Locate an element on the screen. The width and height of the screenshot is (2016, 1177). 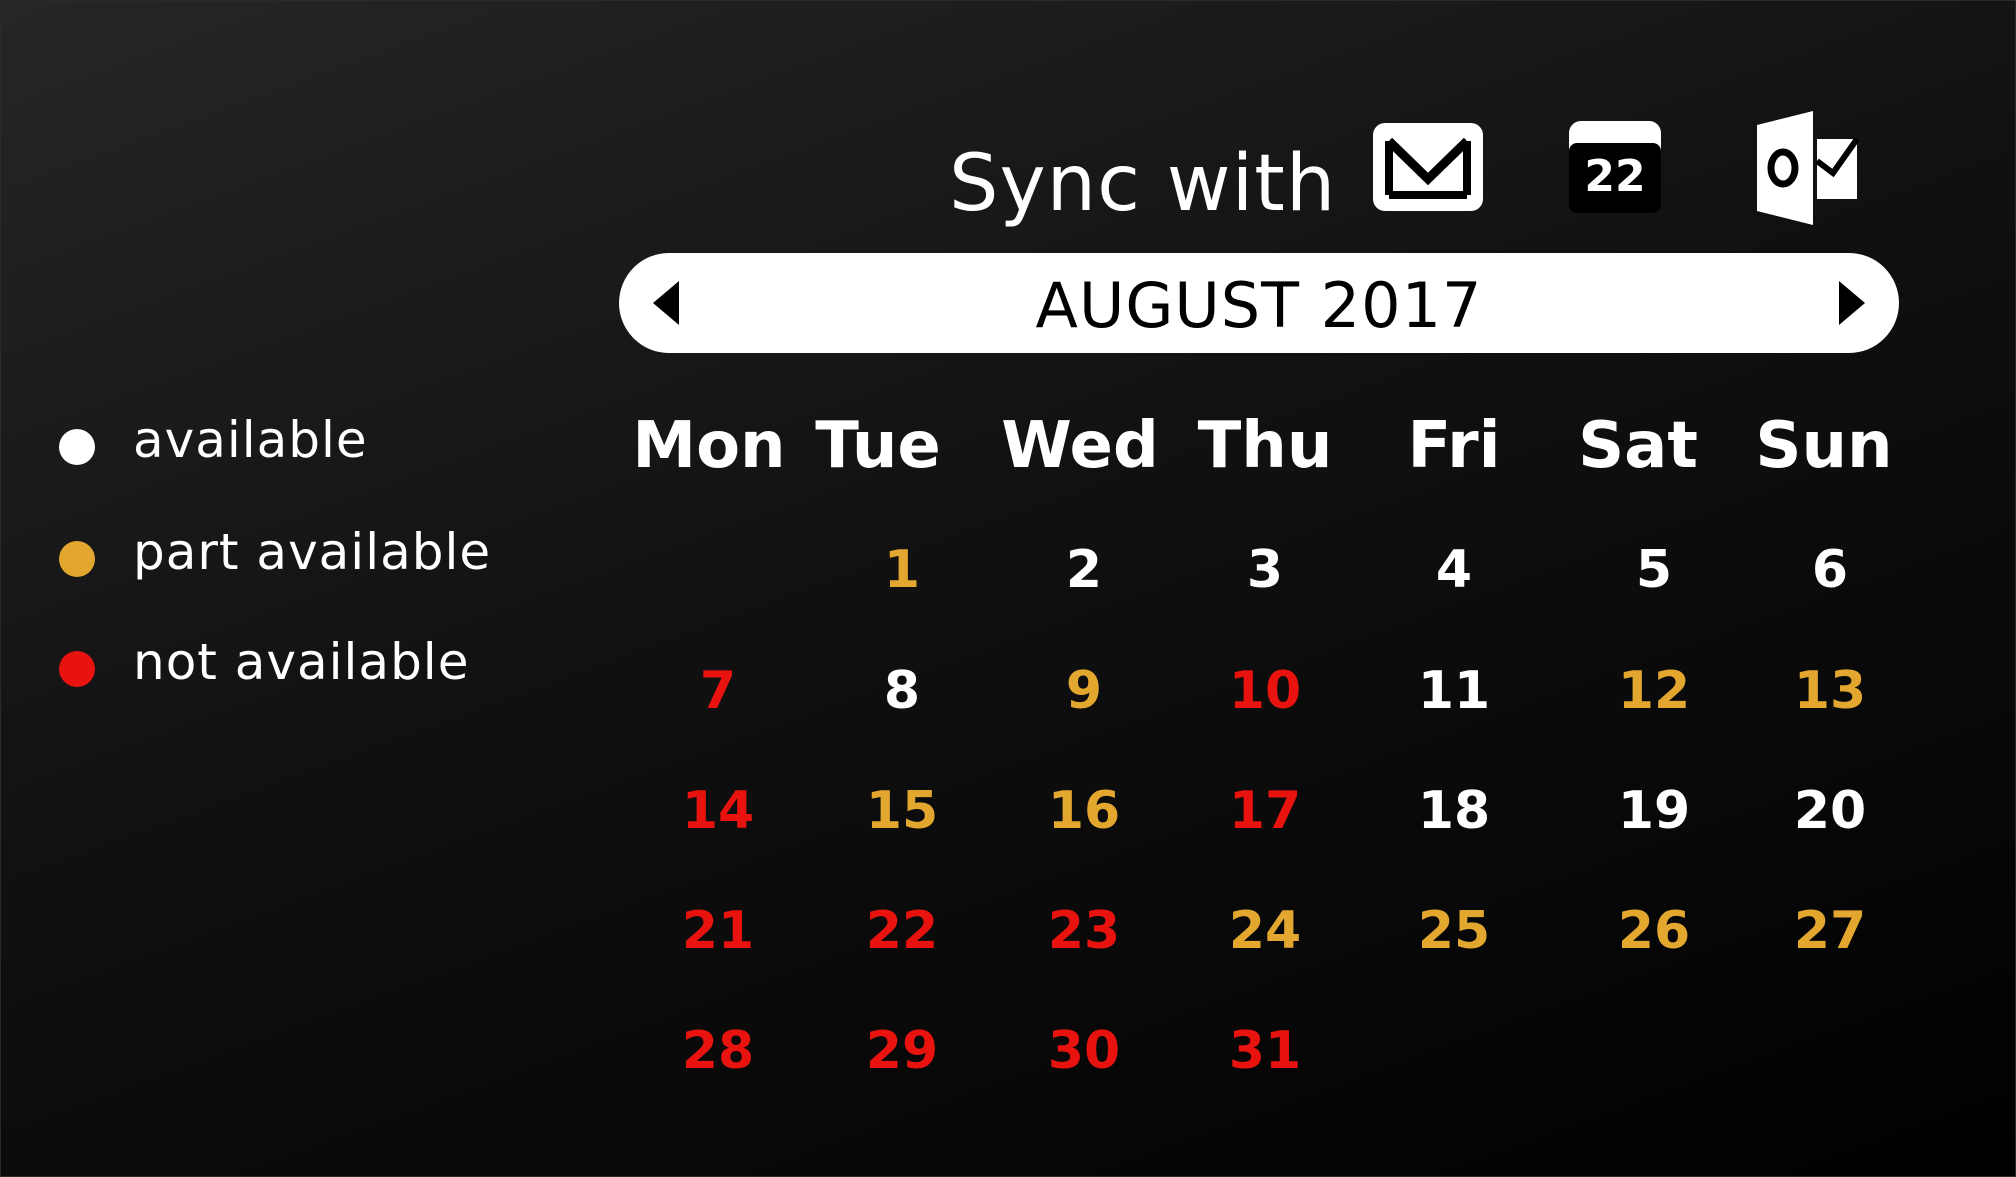
day-cell: 9 is located at coordinates (1084, 691).